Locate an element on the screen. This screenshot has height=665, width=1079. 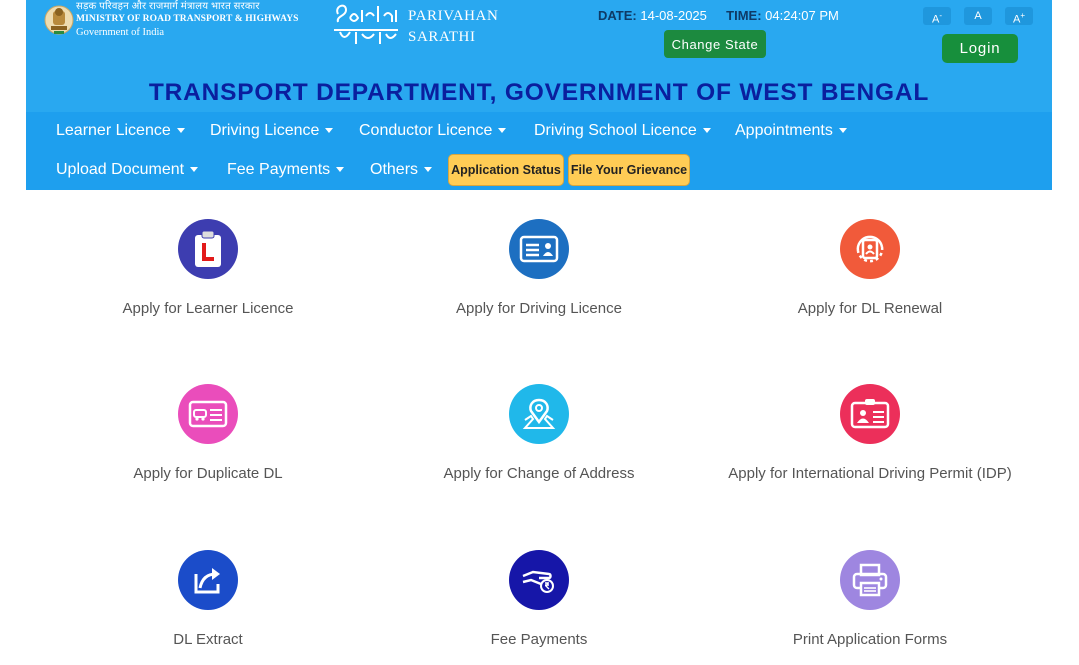
service-label: Apply for Driving Licence is located at coordinates (539, 308).